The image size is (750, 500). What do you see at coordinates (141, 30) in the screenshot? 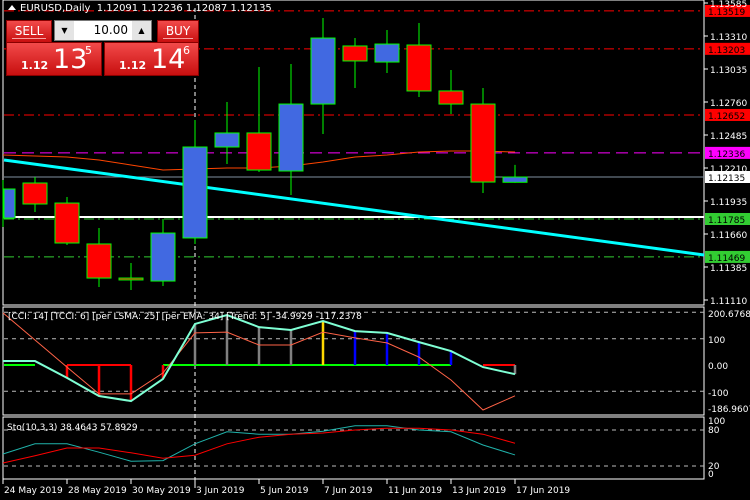
I see `increase-lot-button: ▲` at bounding box center [141, 30].